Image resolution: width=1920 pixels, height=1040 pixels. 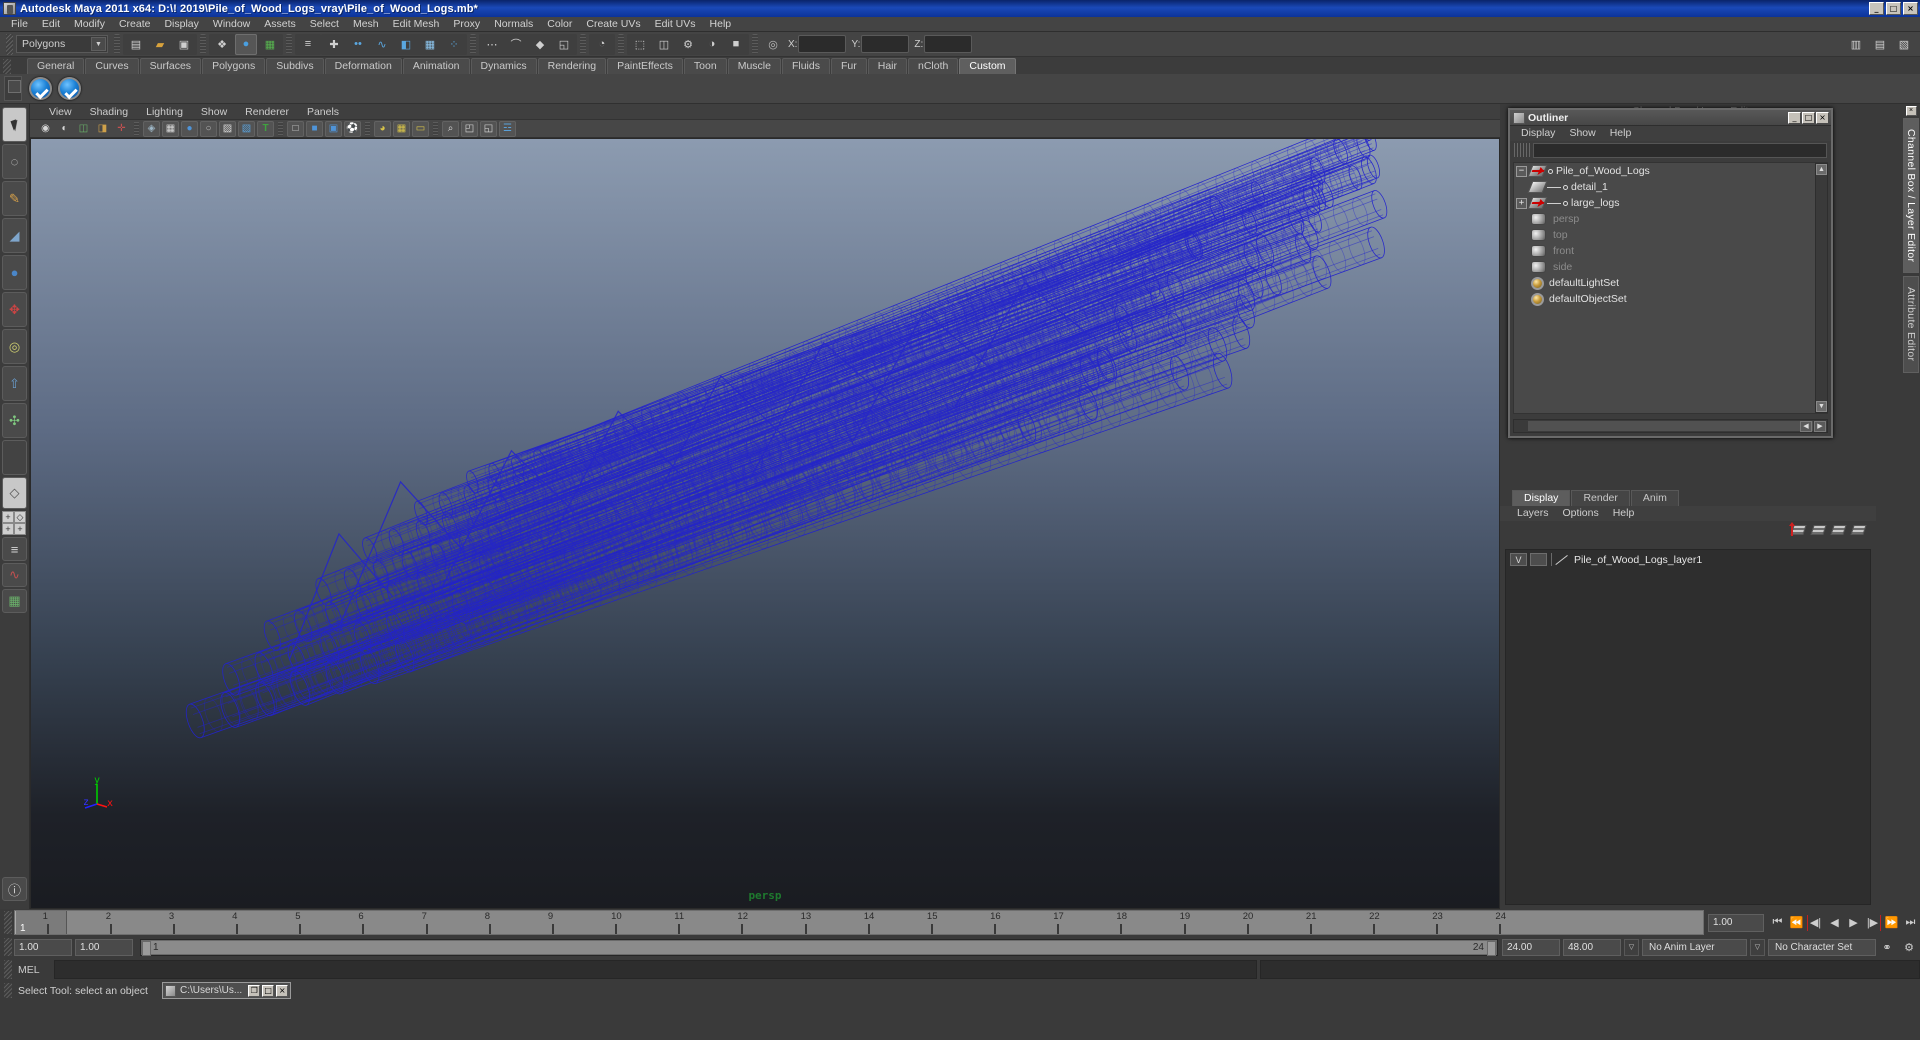 I want to click on outliner-close-button: ×, so click(x=1822, y=117).